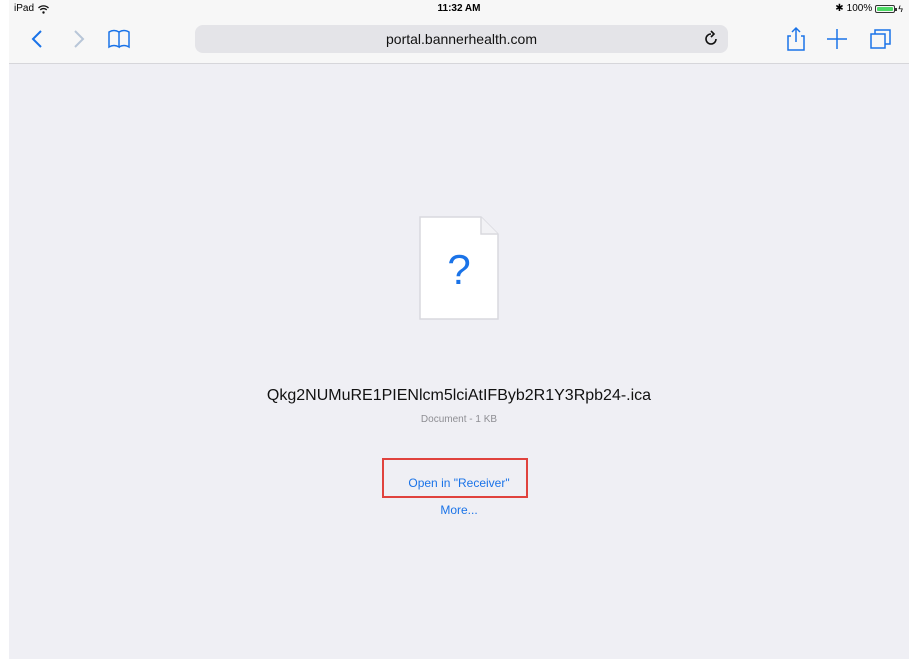 The width and height of the screenshot is (919, 659). I want to click on unknown-file-icon: ?, so click(459, 268).